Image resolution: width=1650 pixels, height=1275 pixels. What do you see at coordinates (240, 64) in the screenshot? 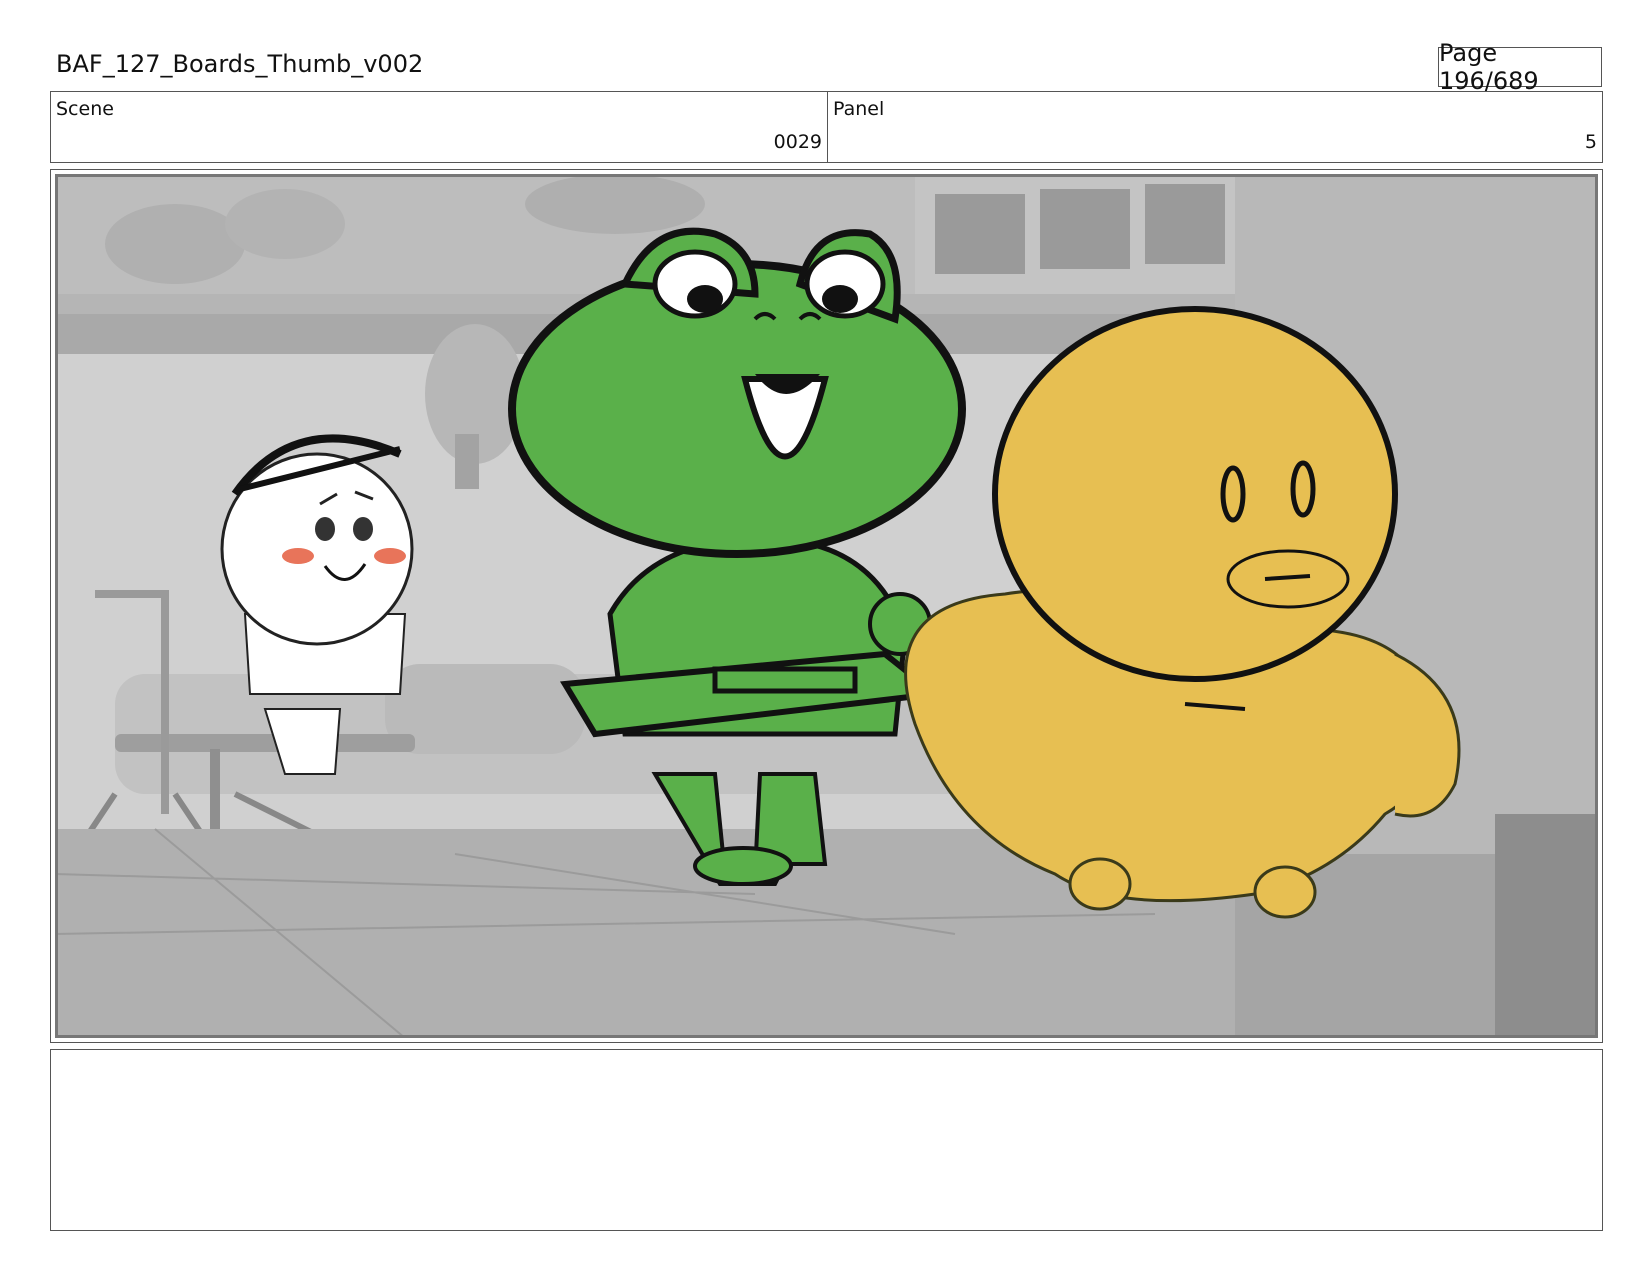
I see `document-title: BAF_127_Boards_Thumb_v002` at bounding box center [240, 64].